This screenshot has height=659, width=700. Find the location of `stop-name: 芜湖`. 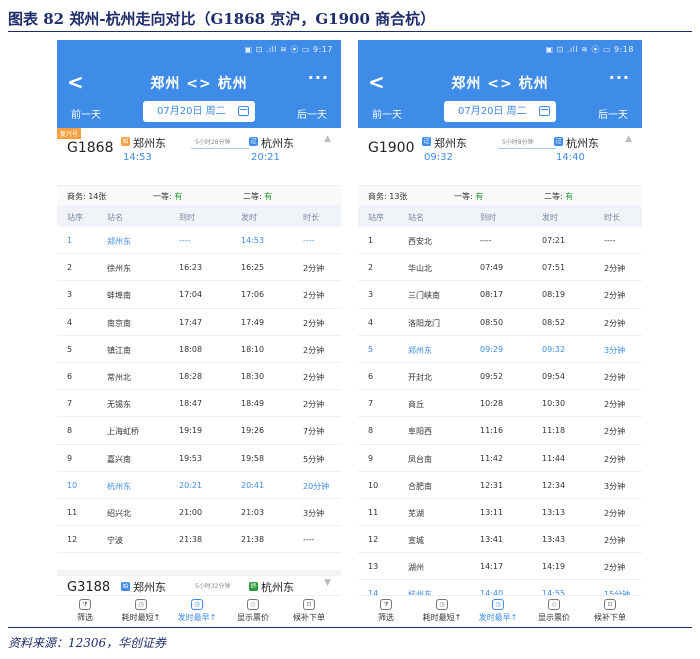

stop-name: 芜湖 is located at coordinates (416, 513).